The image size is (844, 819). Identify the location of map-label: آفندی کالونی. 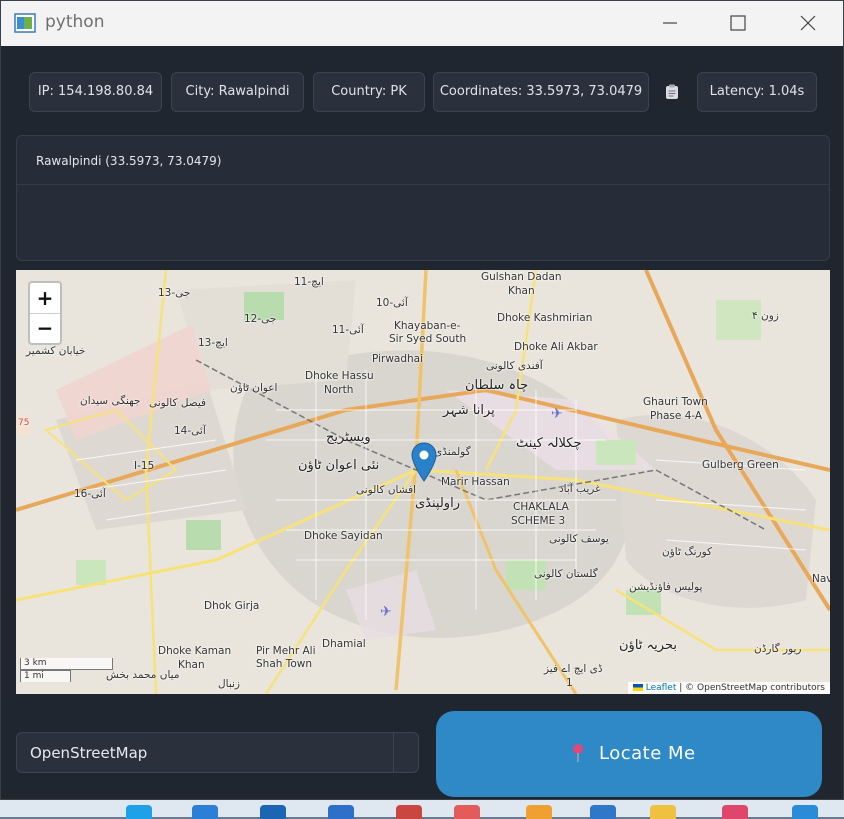
(514, 366).